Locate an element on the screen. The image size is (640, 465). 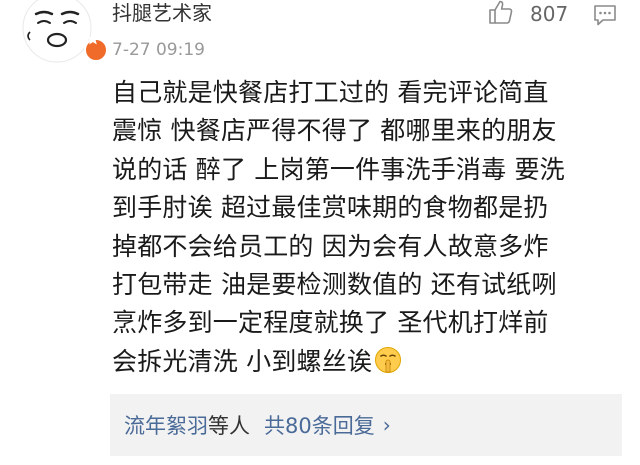
replies-summary: 流年絮羽 等人 共80条回复 › is located at coordinates (366, 425).